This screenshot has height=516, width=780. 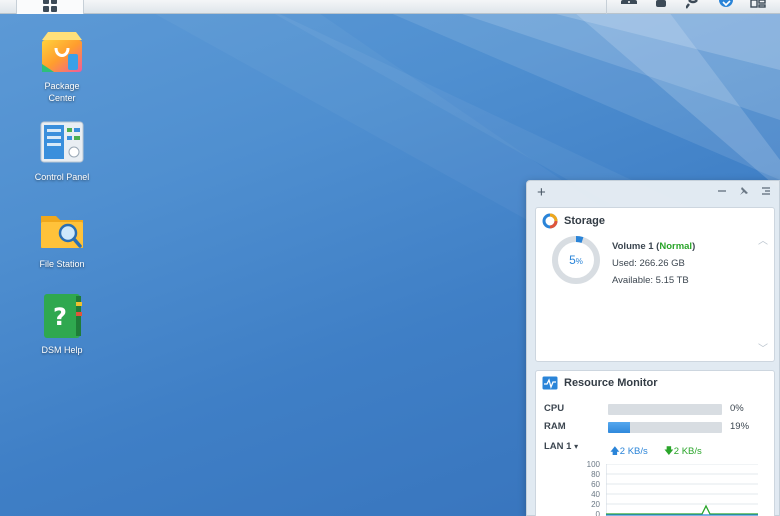 What do you see at coordinates (740, 426) in the screenshot?
I see `ram-percent: 19%` at bounding box center [740, 426].